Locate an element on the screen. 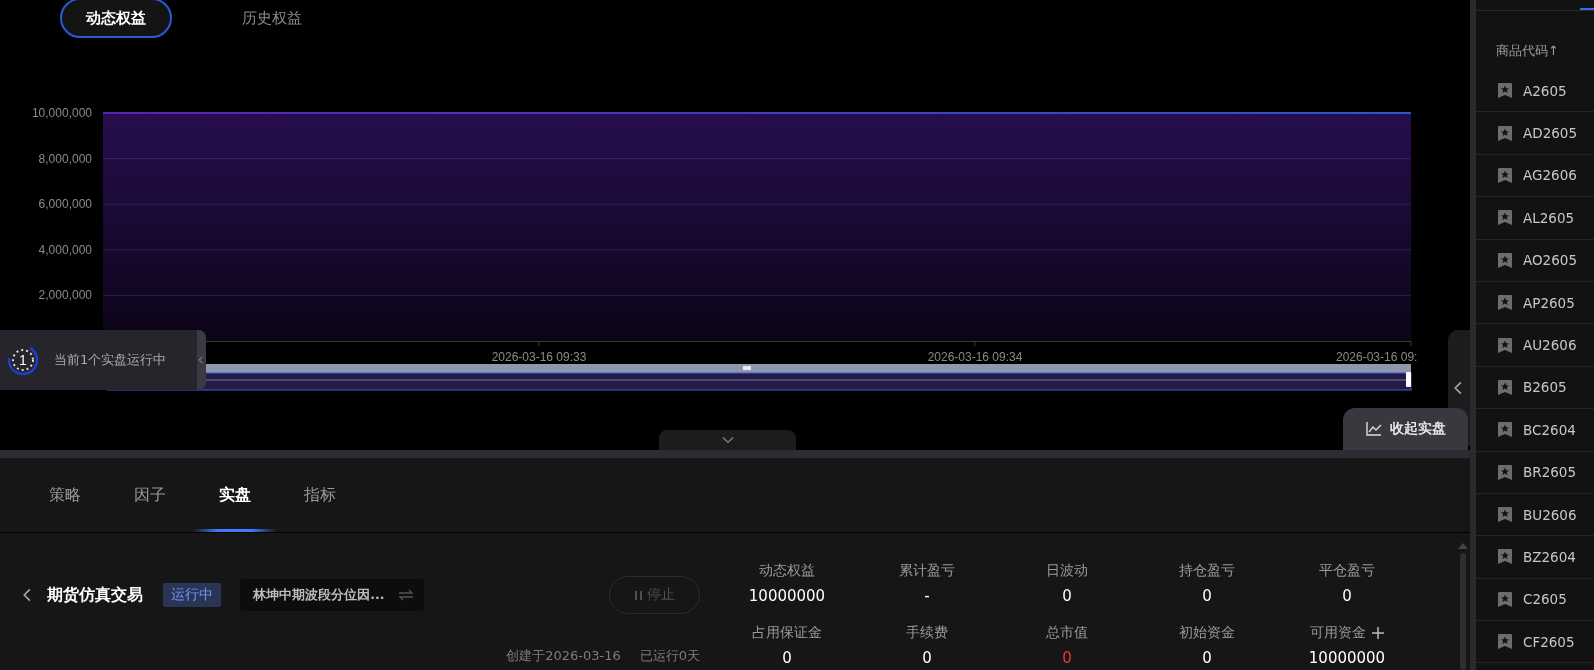 This screenshot has height=670, width=1594. chevron-down-icon is located at coordinates (727, 440).